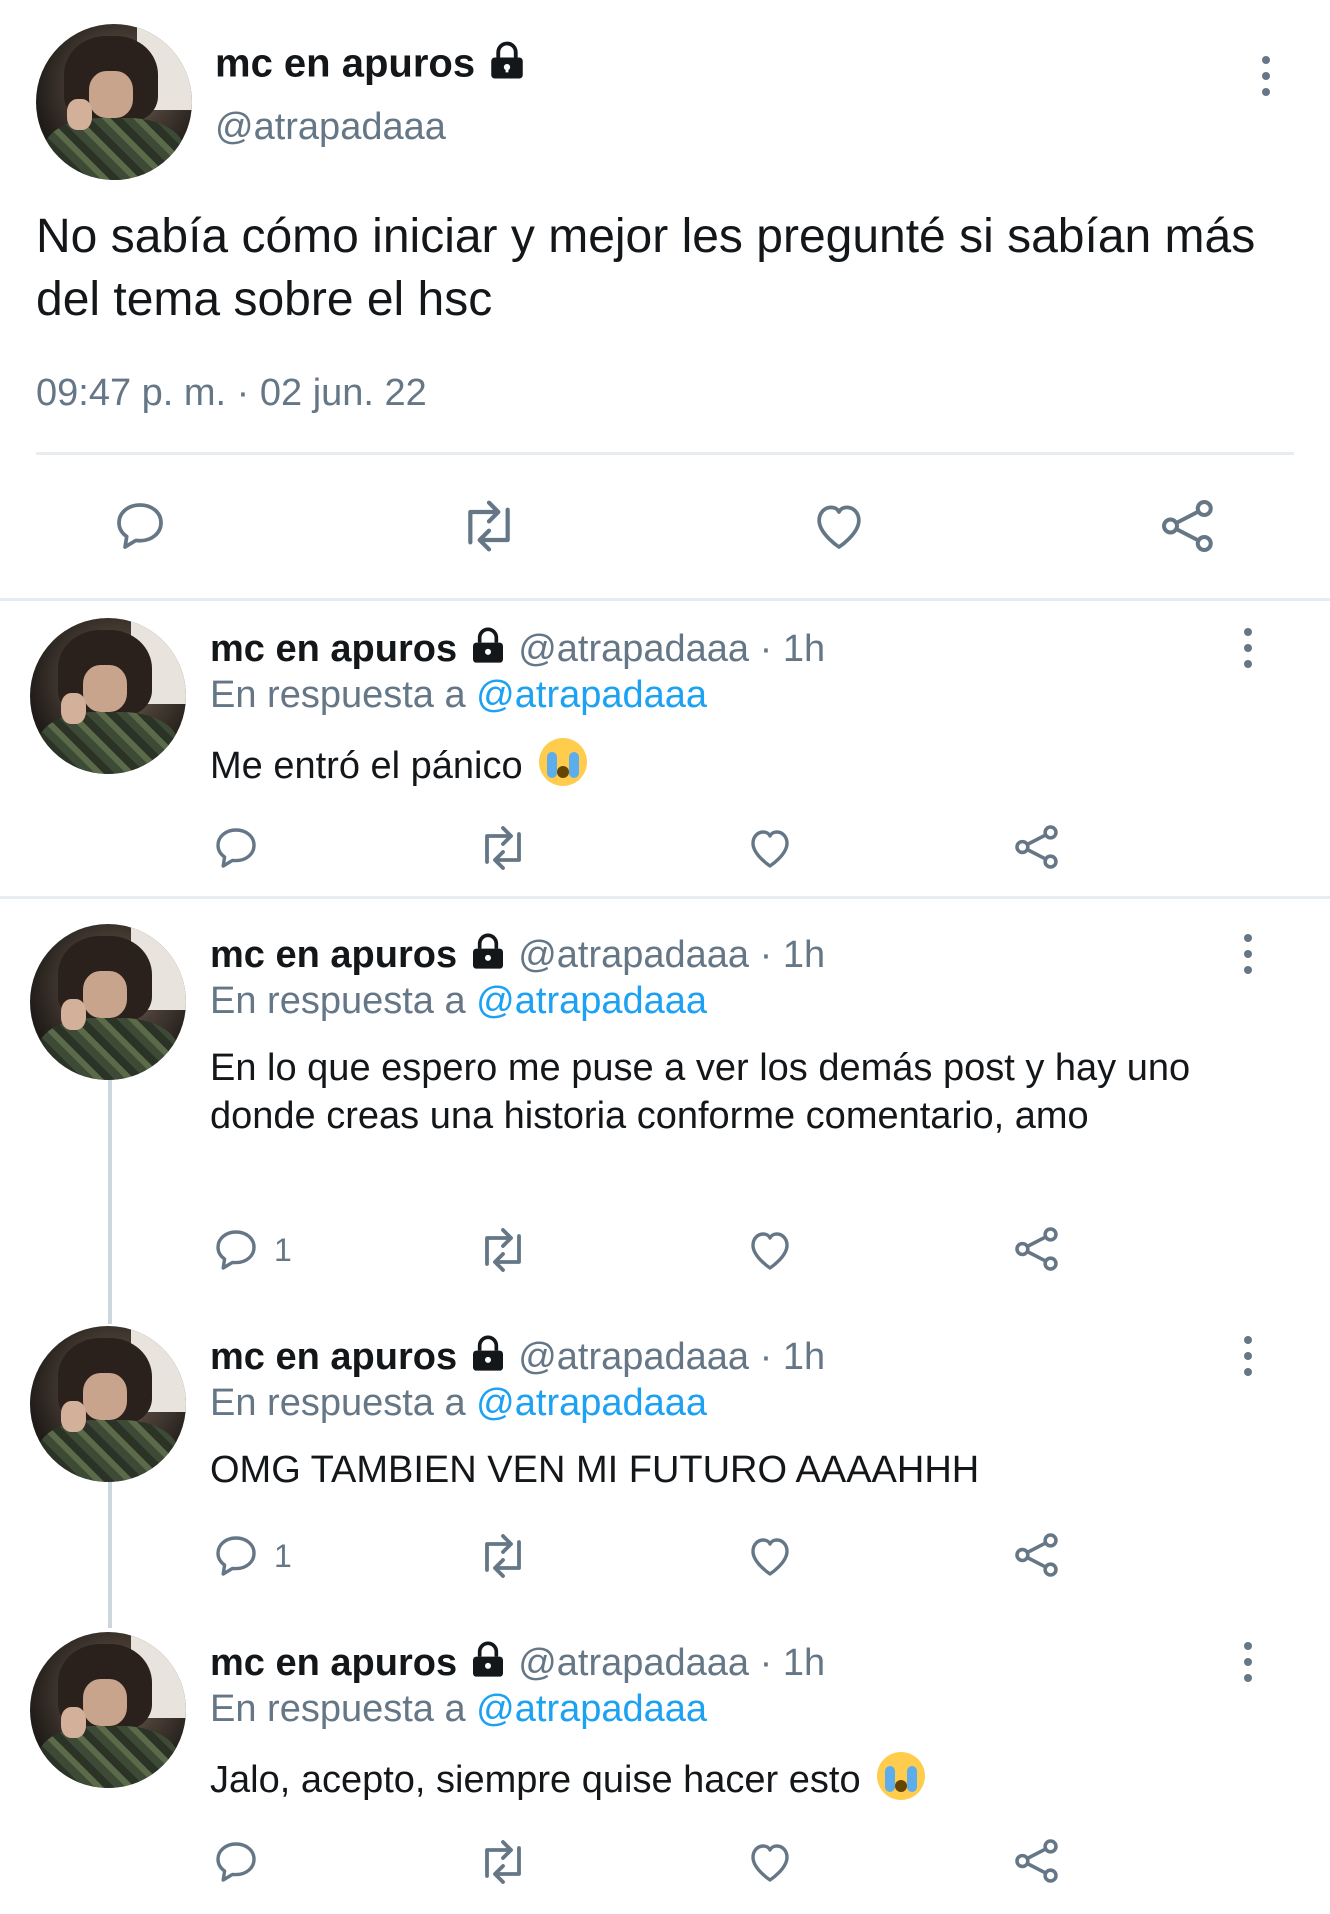 This screenshot has height=1914, width=1330. I want to click on timestamp: 09:47 p. m. · 02 jun. 22, so click(231, 393).